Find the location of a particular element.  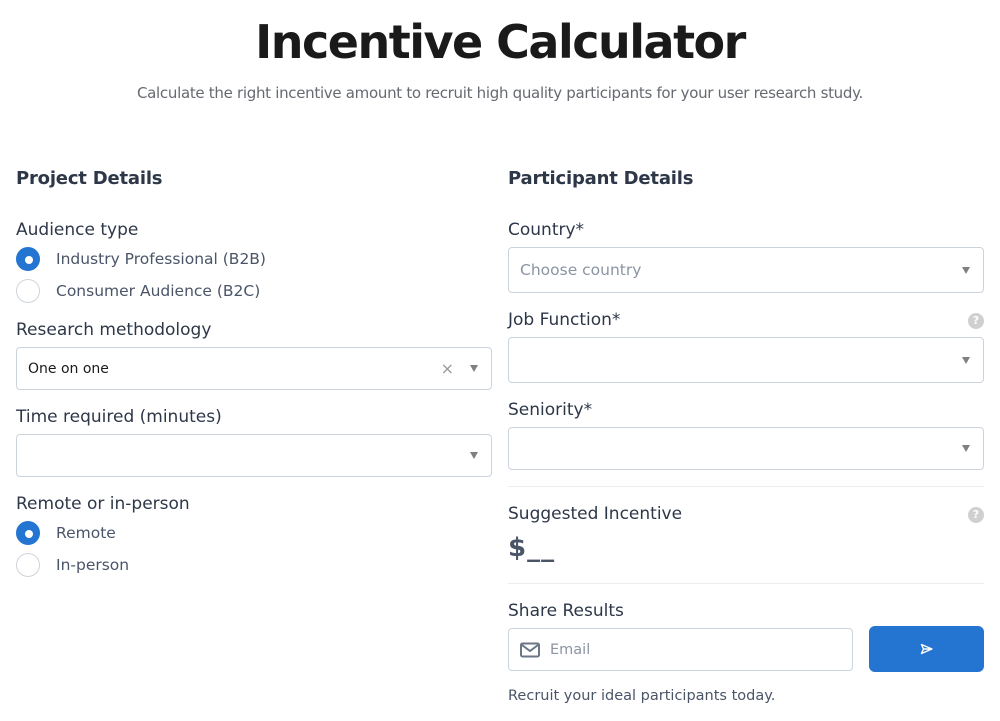

country-select: Choose country is located at coordinates (746, 270).